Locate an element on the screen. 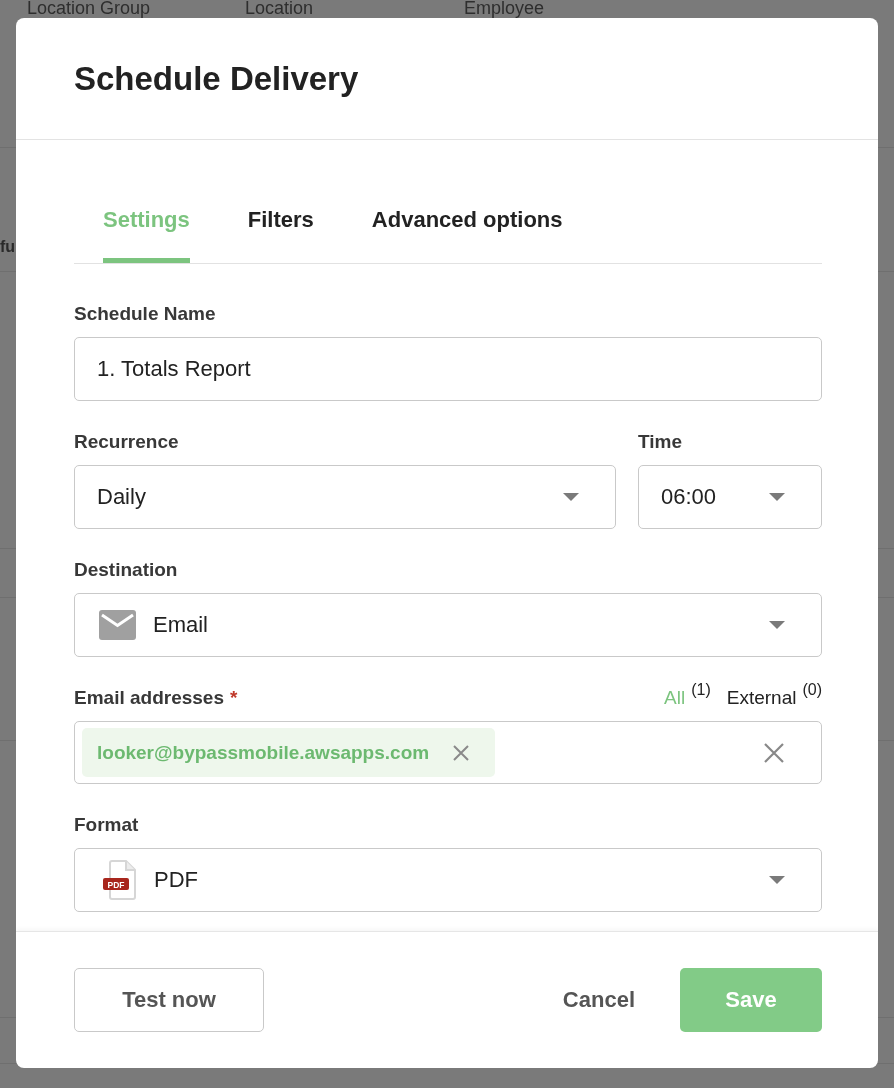 The width and height of the screenshot is (894, 1088). column-header: Employee is located at coordinates (504, 8).